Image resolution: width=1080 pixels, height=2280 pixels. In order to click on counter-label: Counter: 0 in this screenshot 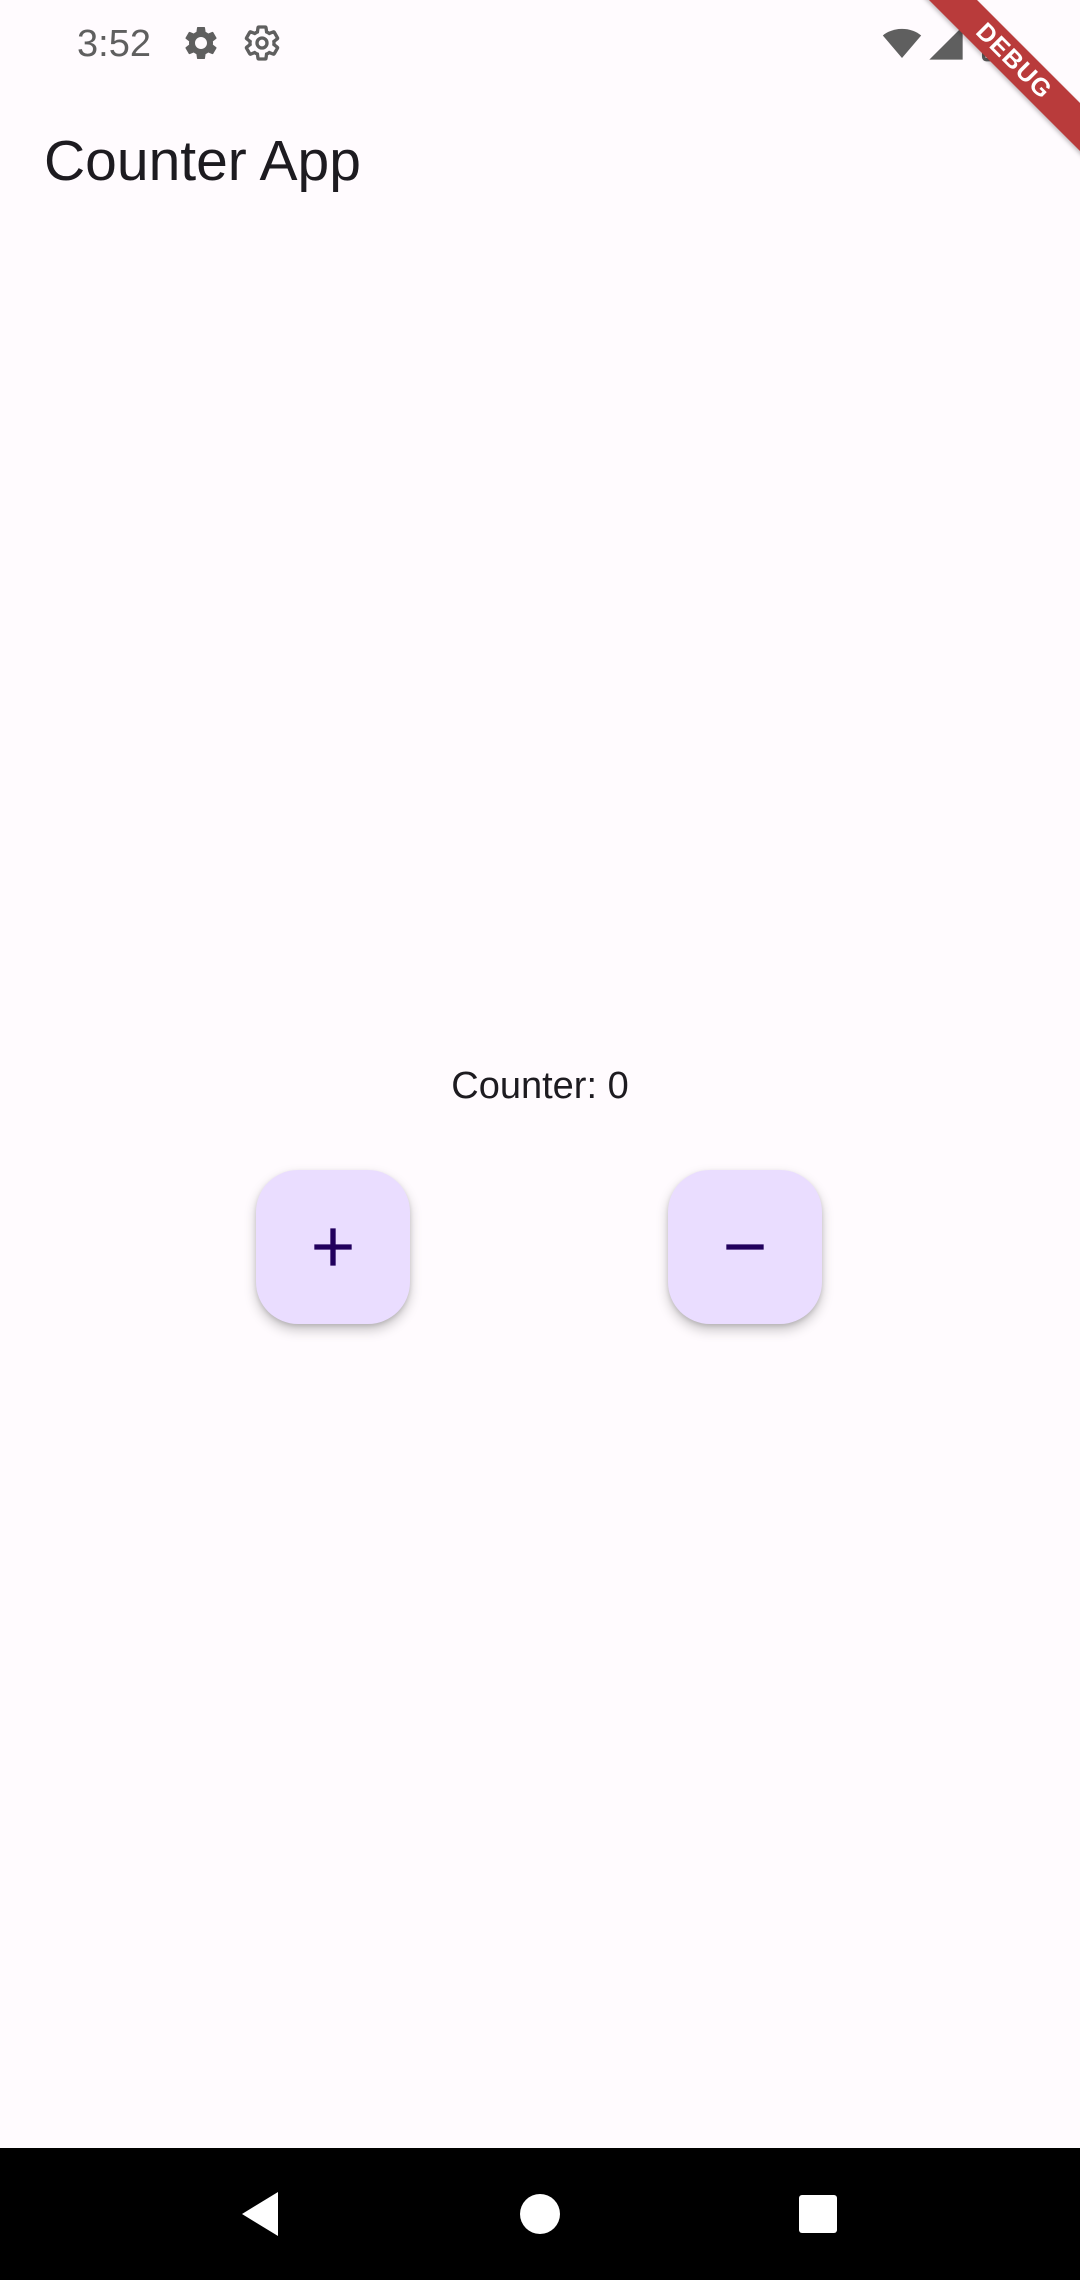, I will do `click(540, 1086)`.